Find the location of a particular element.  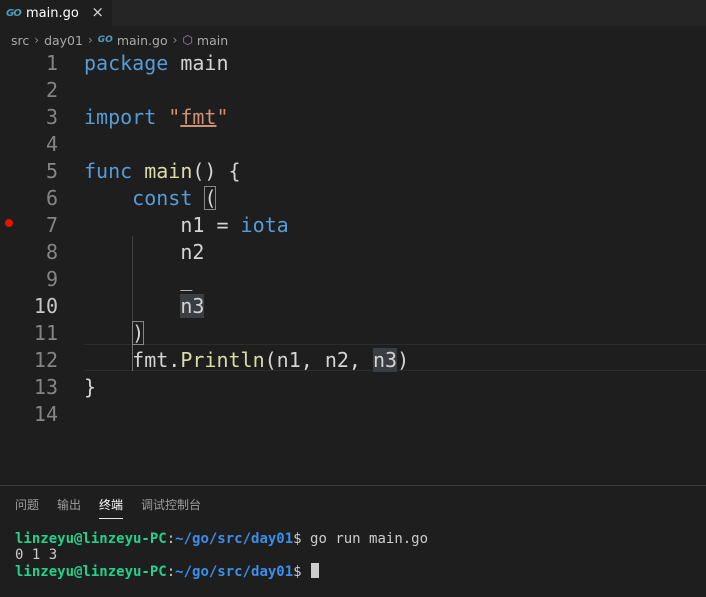

keyword-token: const is located at coordinates (162, 198).